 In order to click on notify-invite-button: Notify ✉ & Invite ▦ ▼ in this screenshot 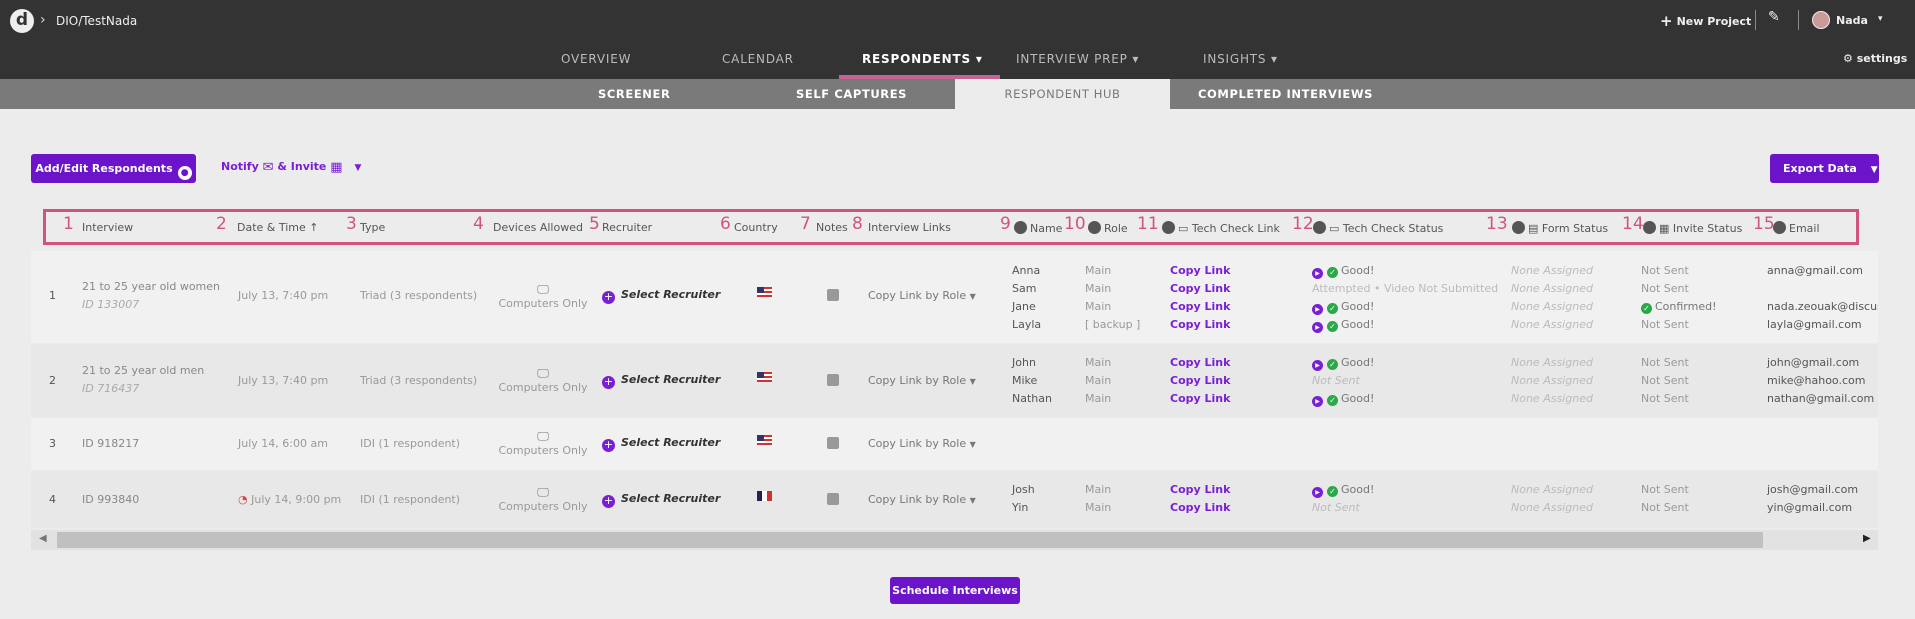, I will do `click(291, 167)`.